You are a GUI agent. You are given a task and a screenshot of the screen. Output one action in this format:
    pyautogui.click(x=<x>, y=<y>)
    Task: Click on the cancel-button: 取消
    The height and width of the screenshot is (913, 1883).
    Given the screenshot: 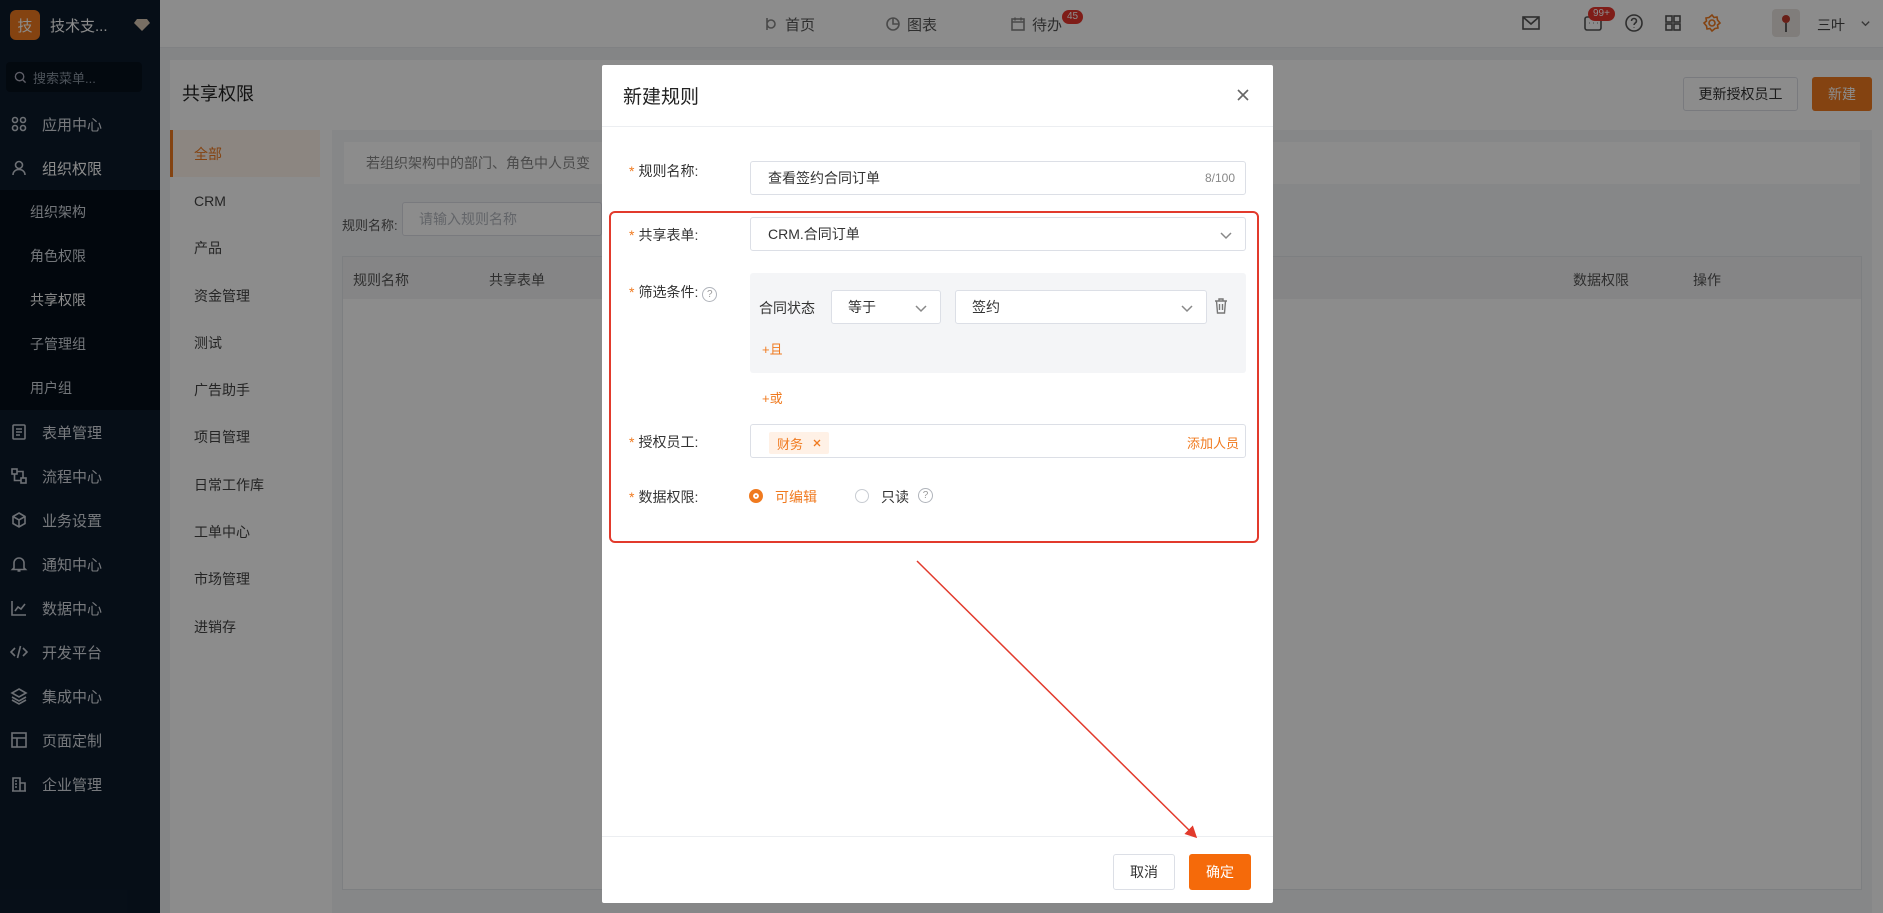 What is the action you would take?
    pyautogui.click(x=1144, y=872)
    